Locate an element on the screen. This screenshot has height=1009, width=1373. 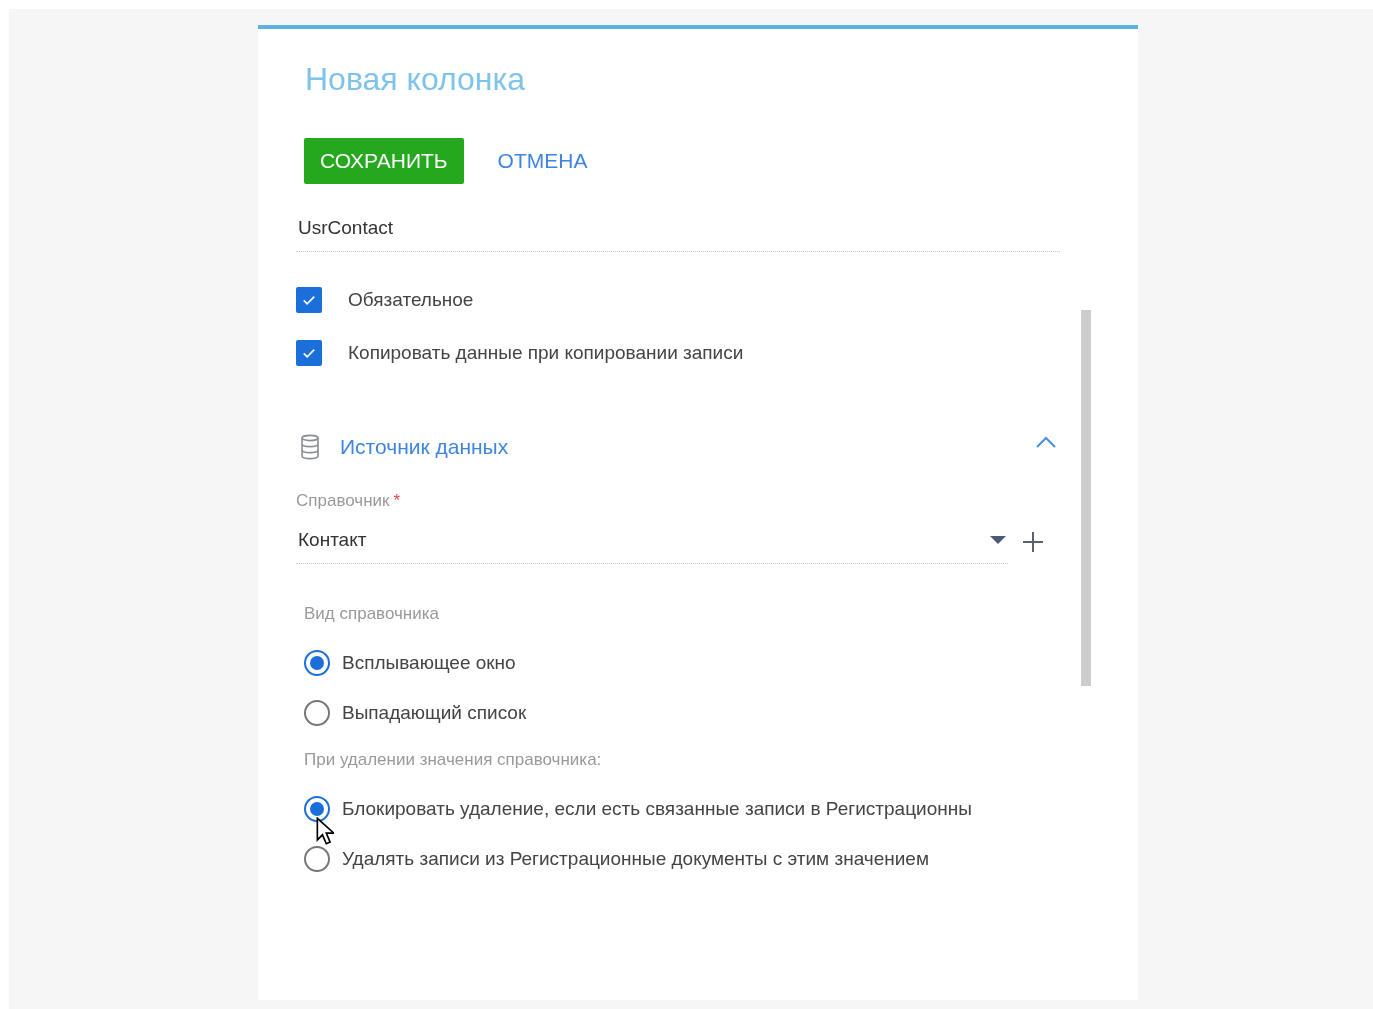
database-icon is located at coordinates (310, 447).